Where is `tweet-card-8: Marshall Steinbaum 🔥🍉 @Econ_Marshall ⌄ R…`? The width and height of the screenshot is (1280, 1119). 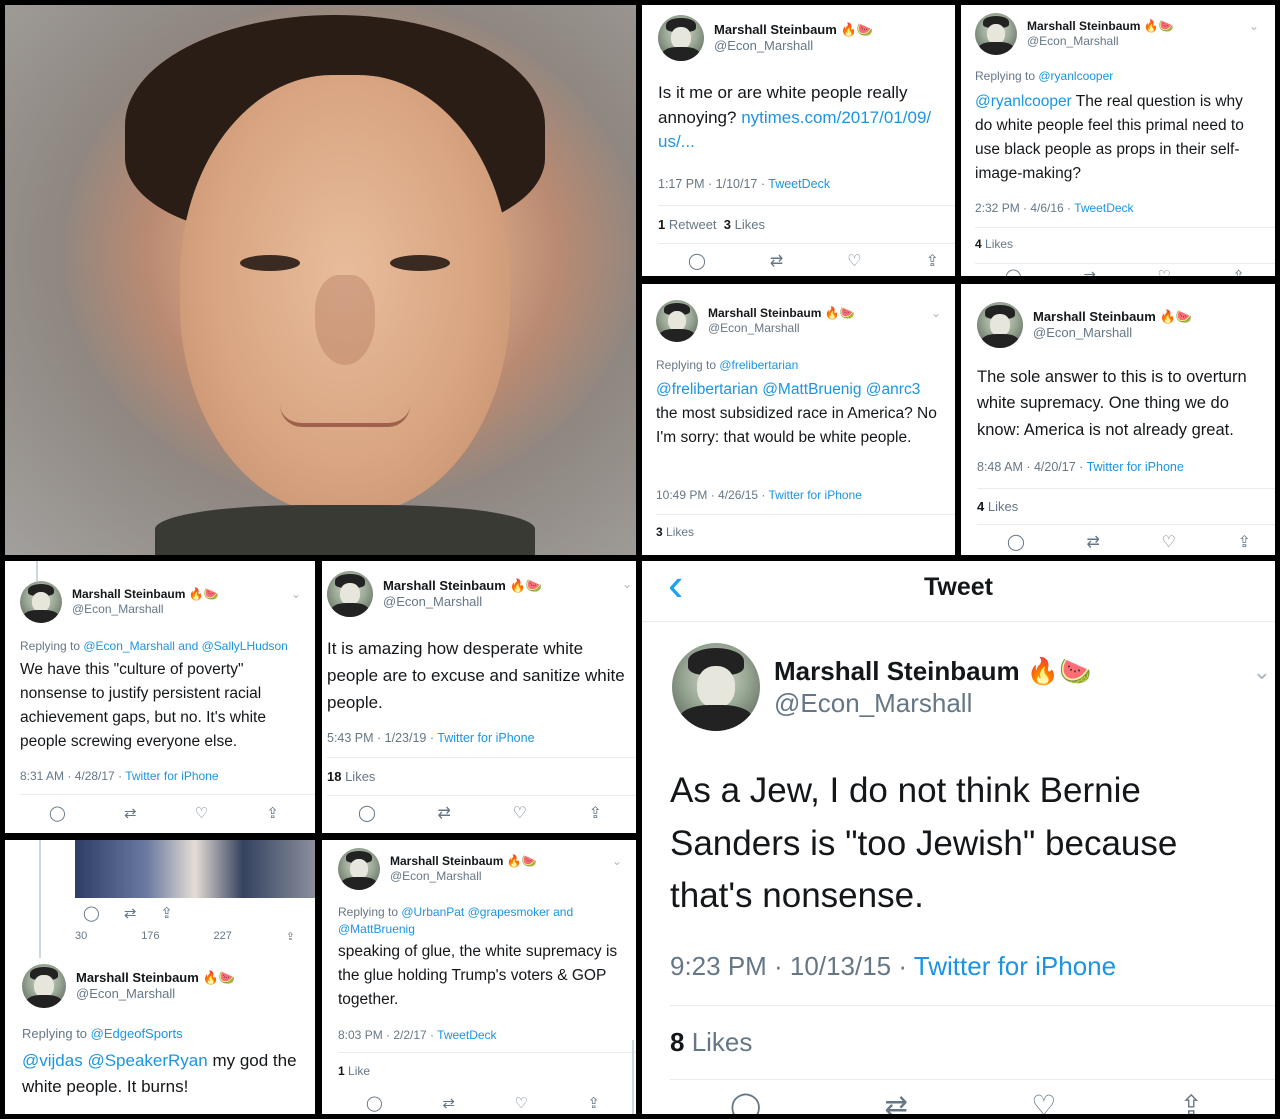 tweet-card-8: Marshall Steinbaum 🔥🍉 @Econ_Marshall ⌄ R… is located at coordinates (479, 977).